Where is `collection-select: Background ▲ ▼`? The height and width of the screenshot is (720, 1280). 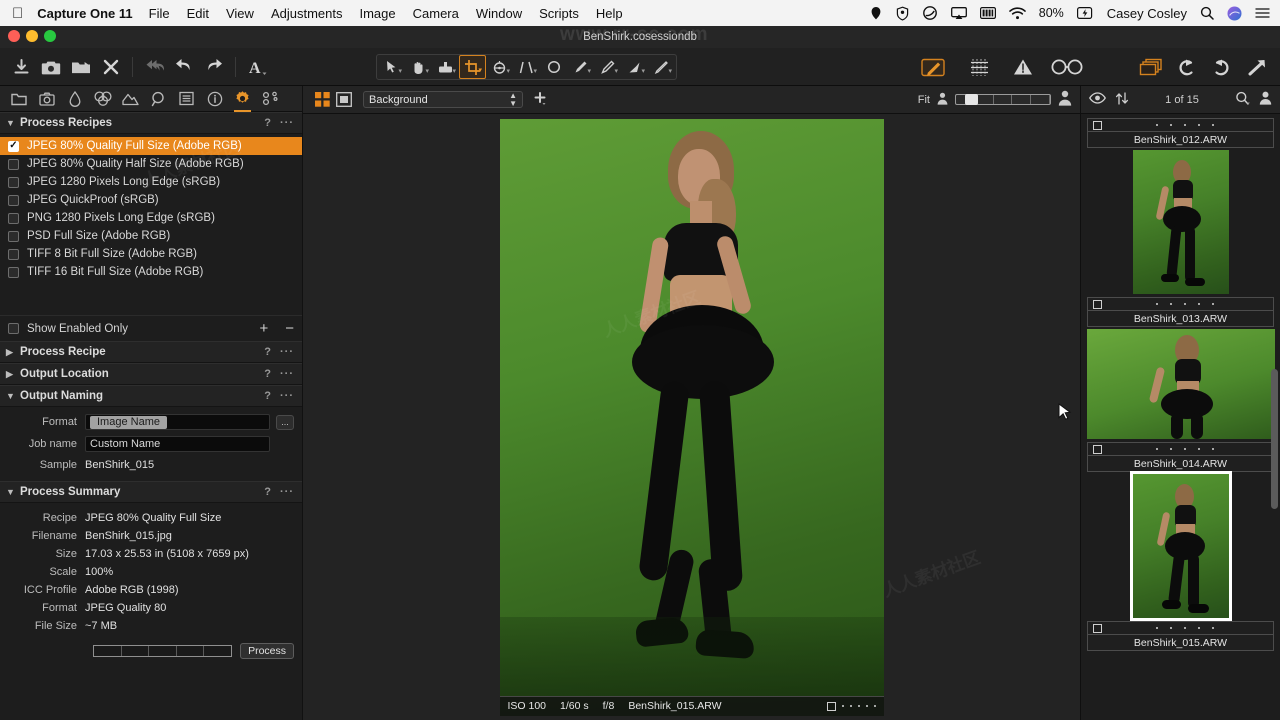
collection-select: Background ▲ ▼ is located at coordinates (443, 99).